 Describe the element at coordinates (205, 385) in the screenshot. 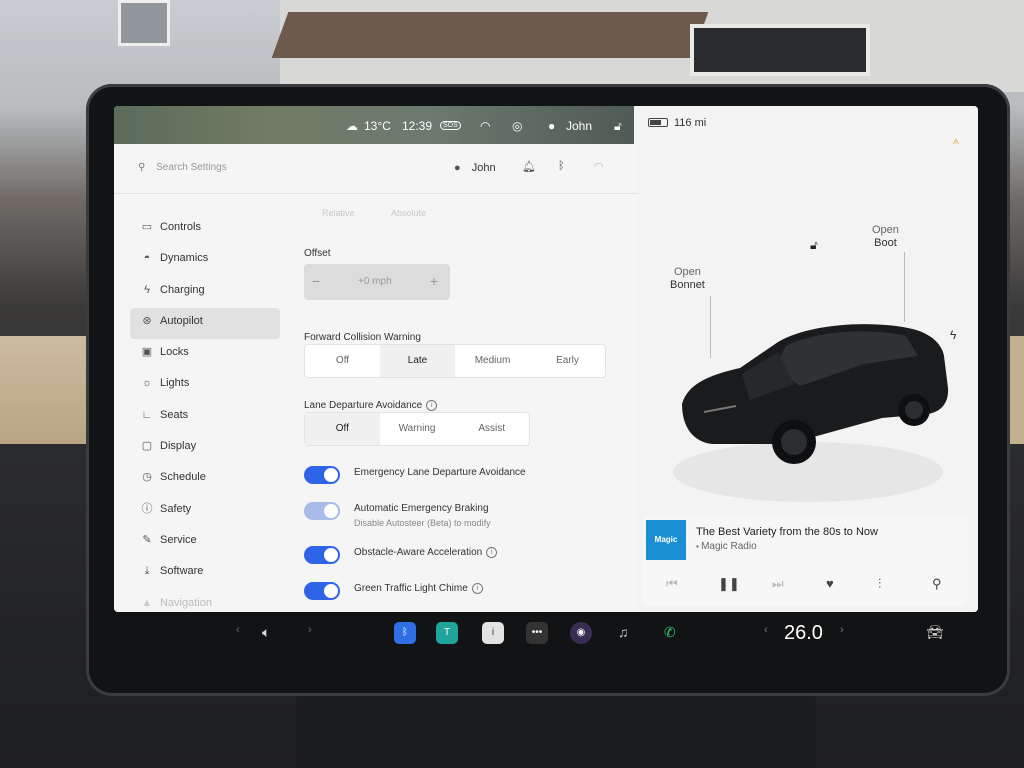

I see `nav-item-lights: ☼ Lights` at that location.